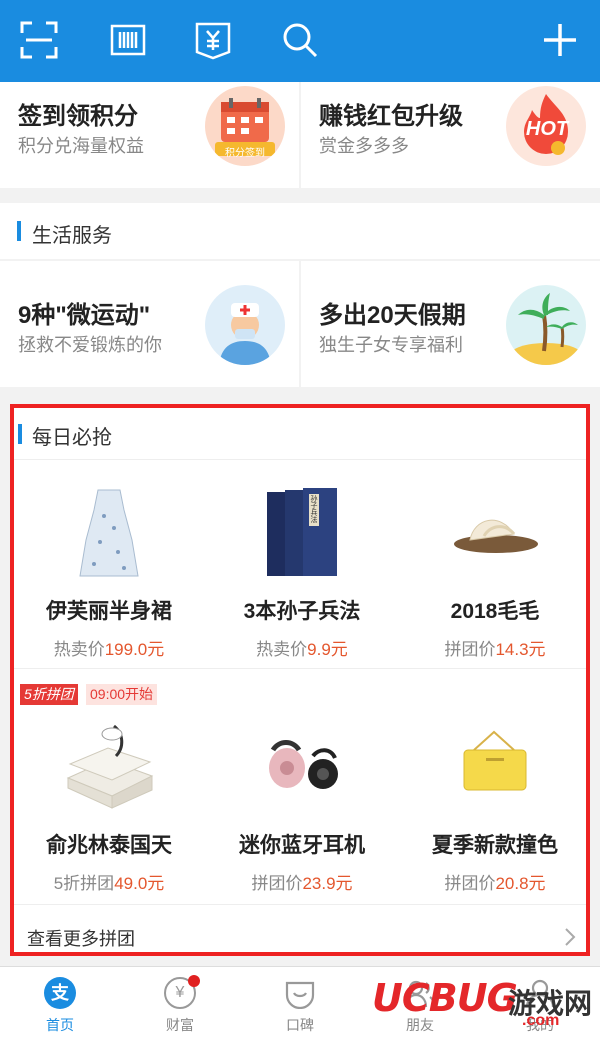  Describe the element at coordinates (49, 694) in the screenshot. I see `group-discount-badge: 5折拼团` at that location.